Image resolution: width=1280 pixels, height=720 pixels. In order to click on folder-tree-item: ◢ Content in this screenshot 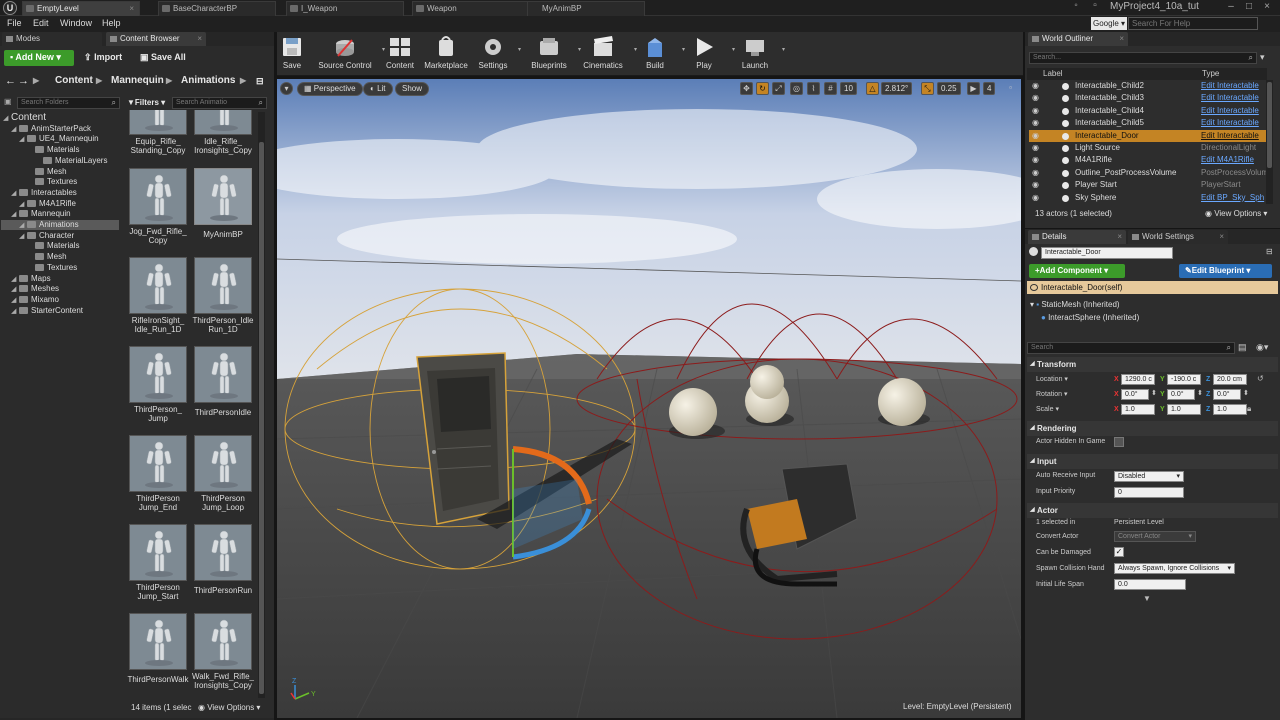, I will do `click(23, 118)`.